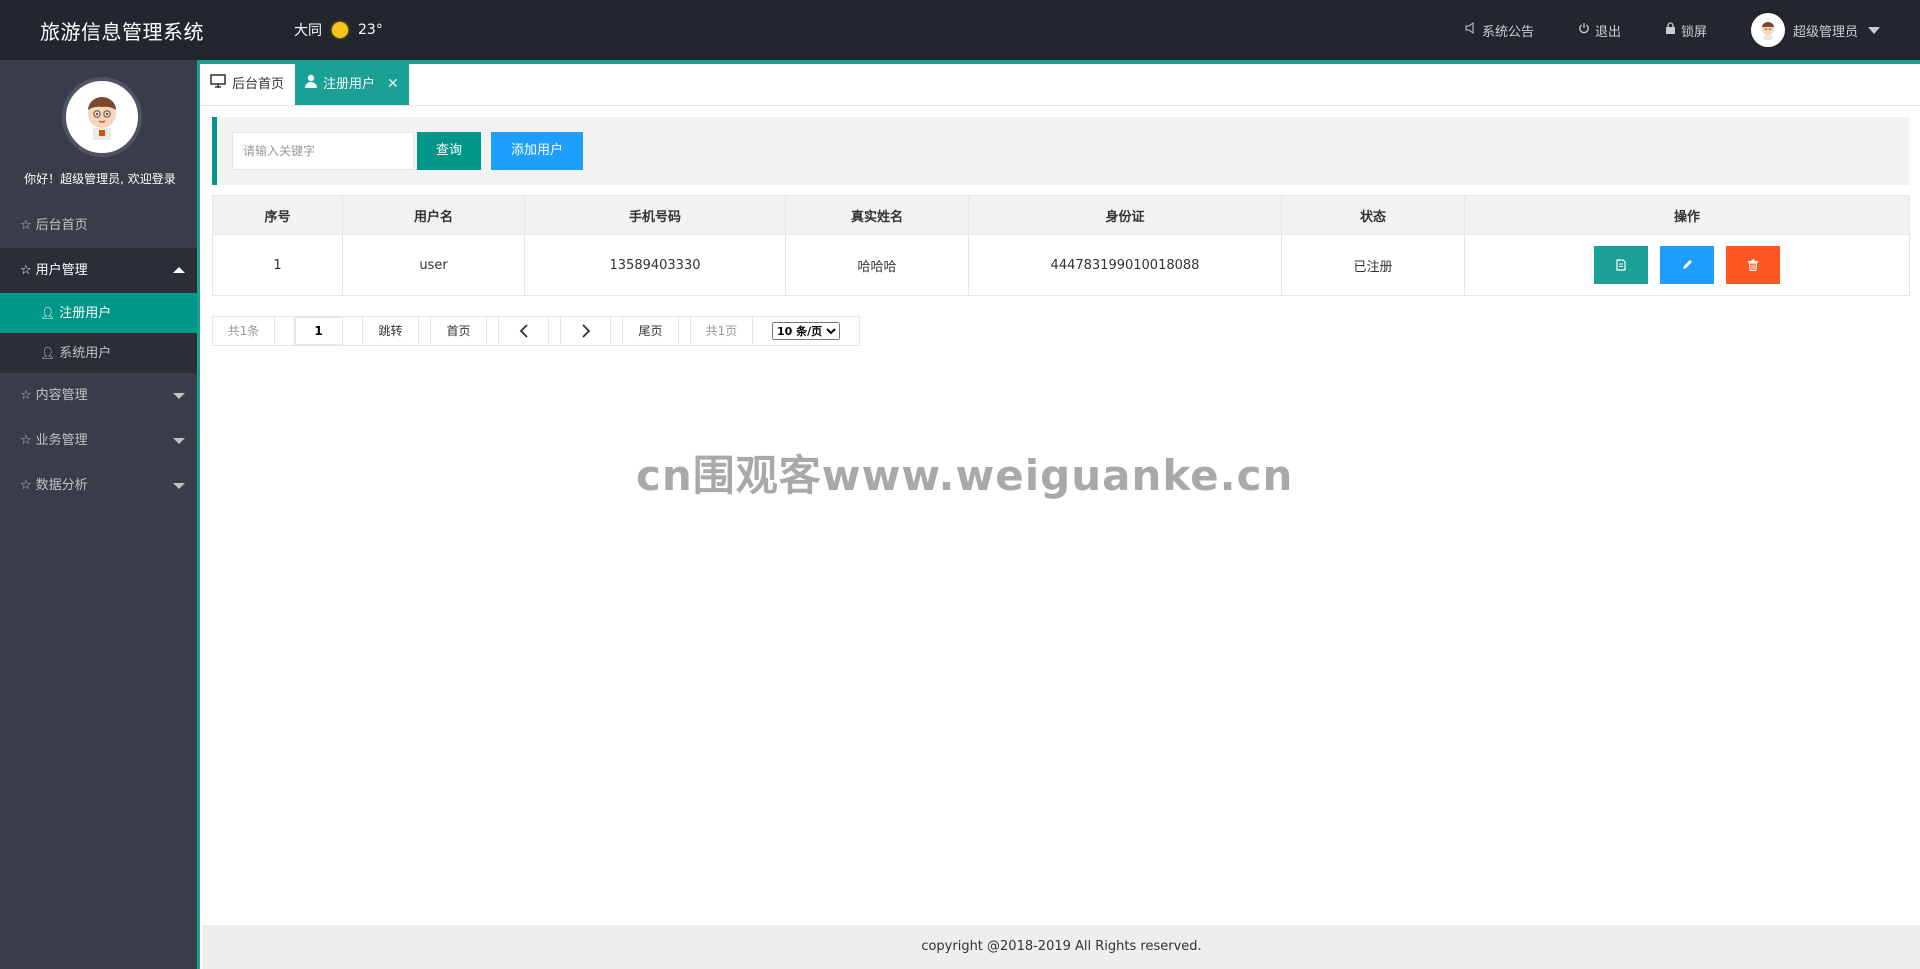 This screenshot has height=969, width=1920. I want to click on speaker-icon, so click(1471, 30).